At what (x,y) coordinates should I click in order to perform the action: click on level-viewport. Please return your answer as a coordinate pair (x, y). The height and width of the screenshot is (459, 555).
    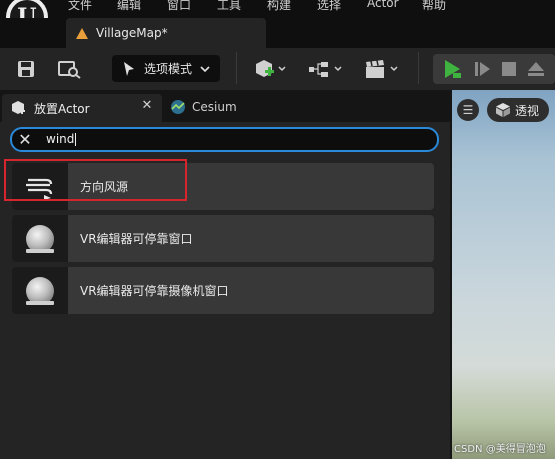
    Looking at the image, I should click on (503, 274).